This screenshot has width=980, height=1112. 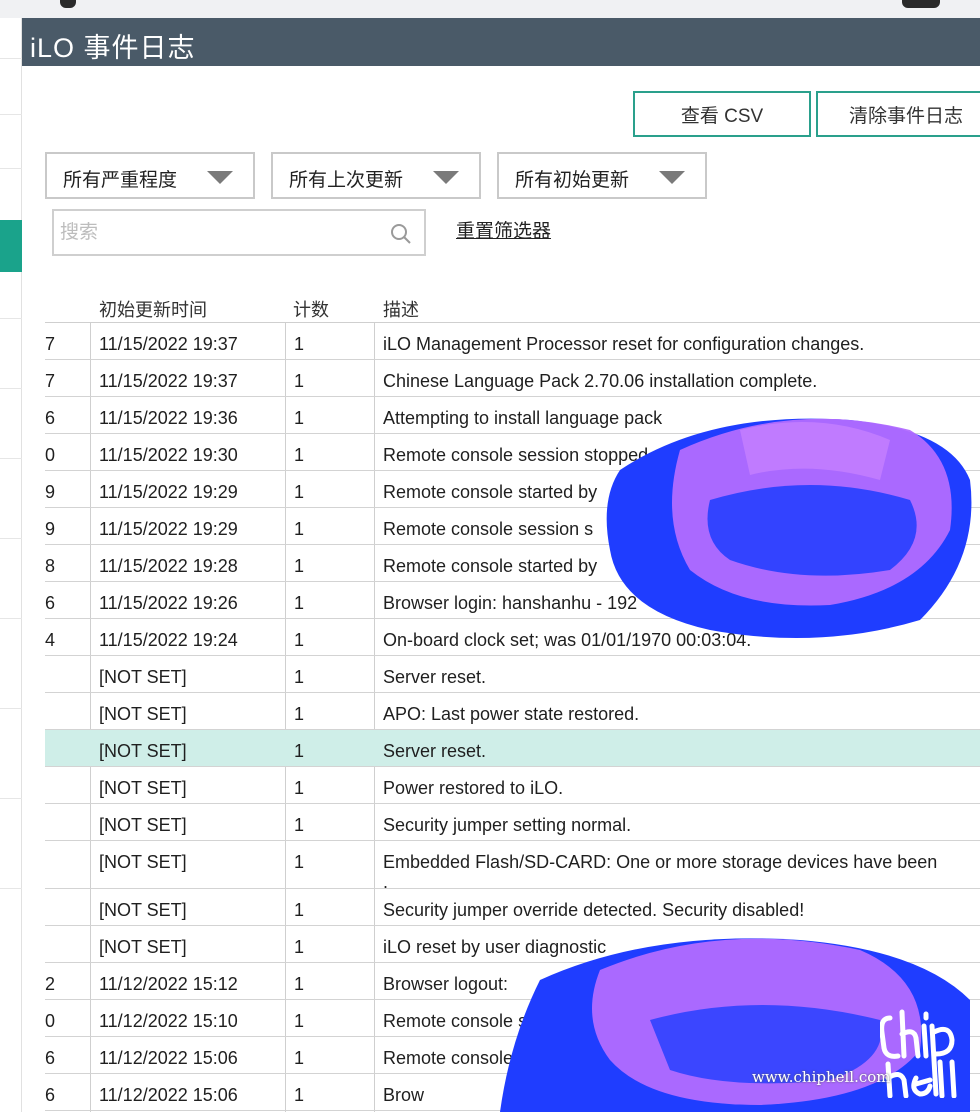 I want to click on initial-update-cell: 11/15/2022 19:28, so click(x=168, y=566).